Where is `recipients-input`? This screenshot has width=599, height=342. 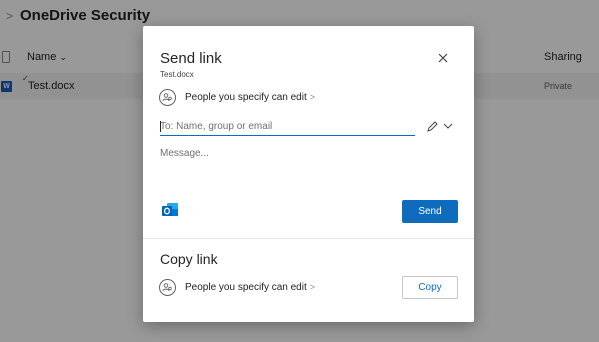
recipients-input is located at coordinates (287, 127).